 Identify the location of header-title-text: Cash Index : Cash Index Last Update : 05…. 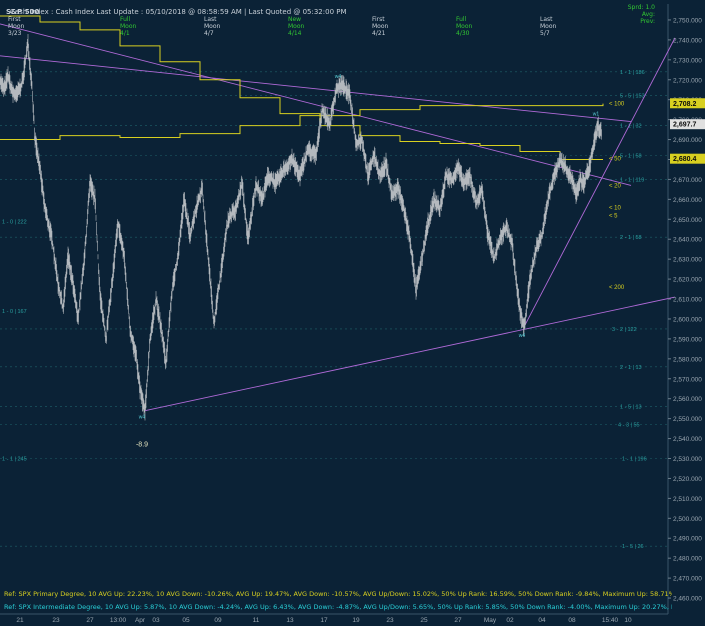
(178, 12).